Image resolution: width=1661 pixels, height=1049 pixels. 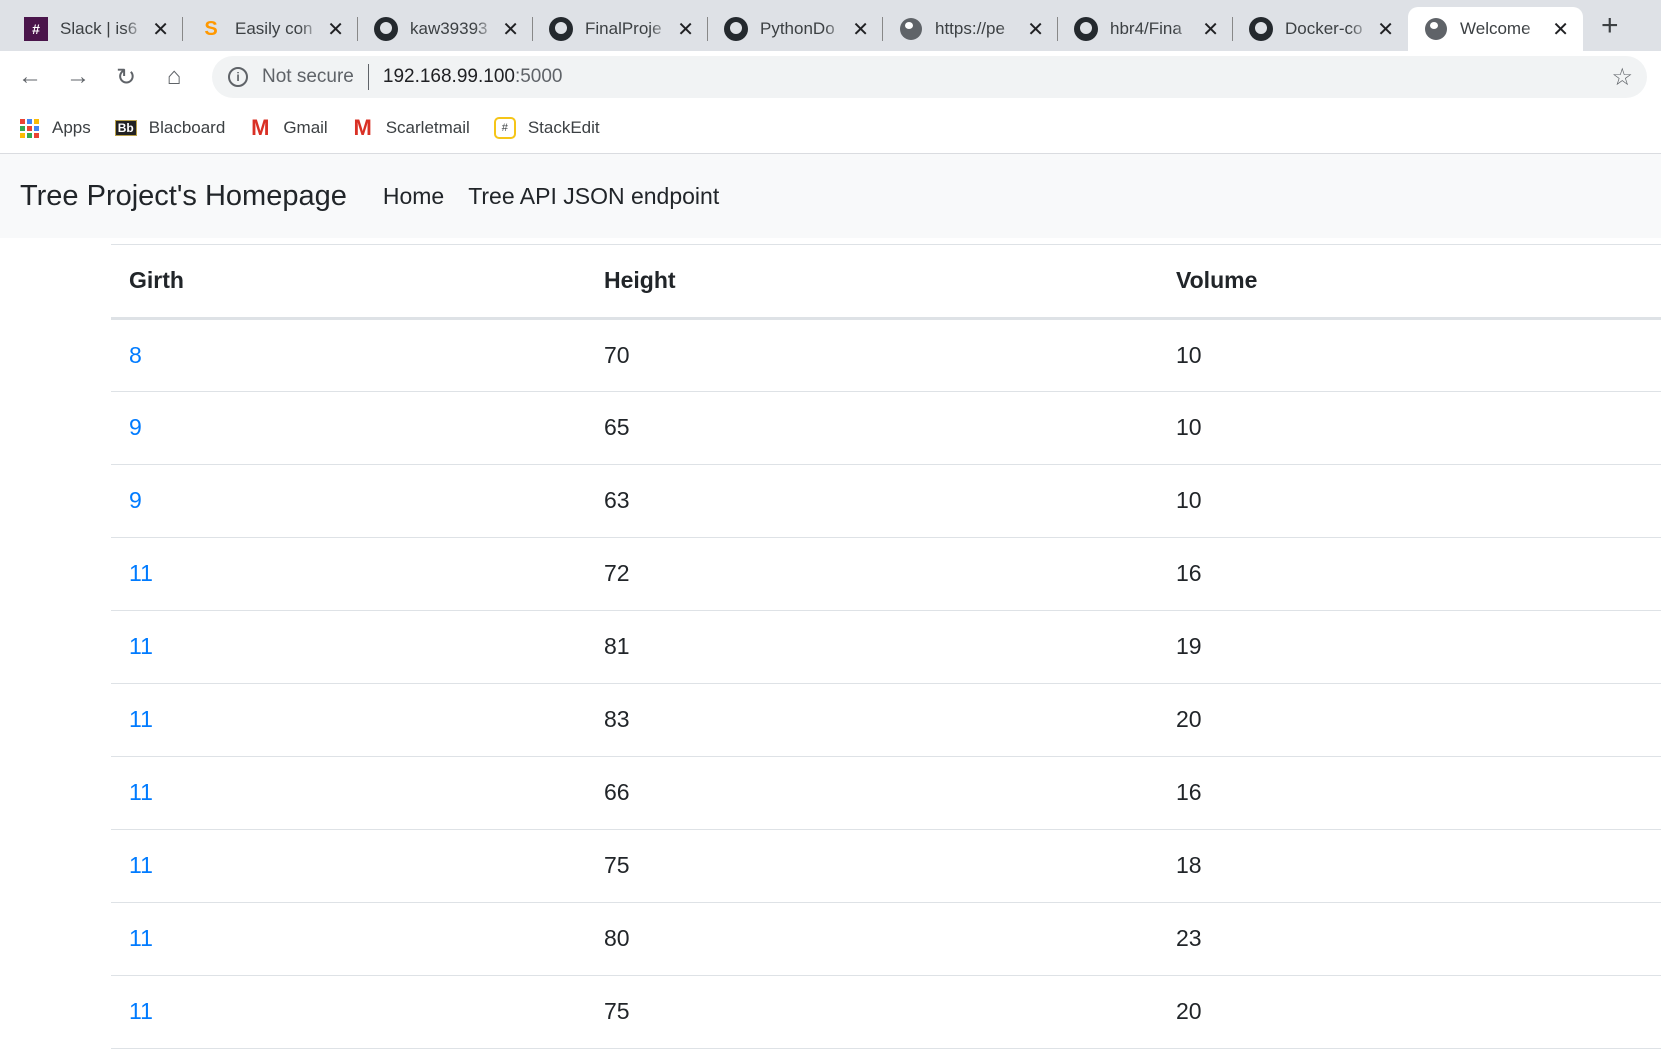 What do you see at coordinates (872, 720) in the screenshot?
I see `height-cell: 83` at bounding box center [872, 720].